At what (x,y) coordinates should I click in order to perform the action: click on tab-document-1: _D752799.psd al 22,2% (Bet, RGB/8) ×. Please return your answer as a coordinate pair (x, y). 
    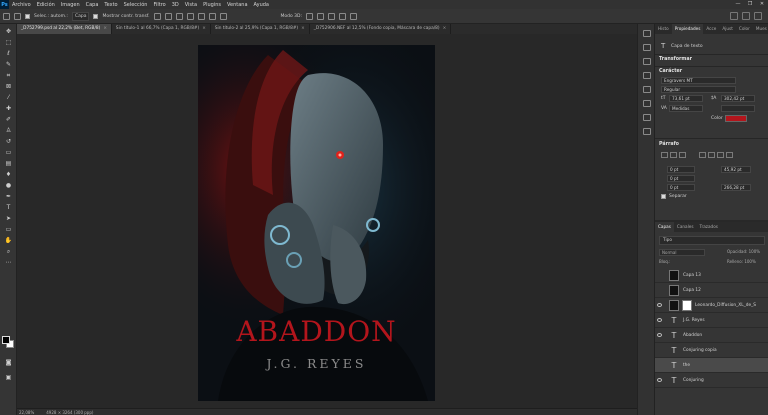
    Looking at the image, I should click on (64, 29).